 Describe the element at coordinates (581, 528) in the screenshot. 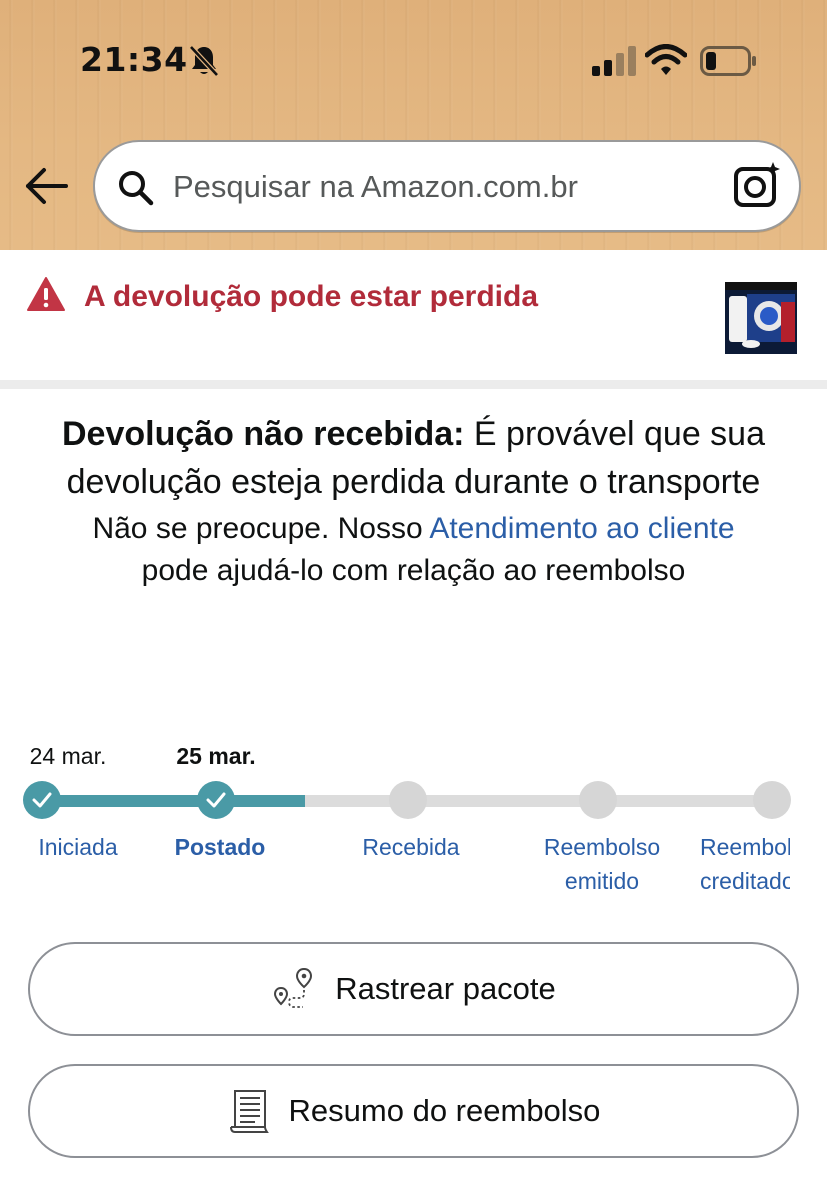

I see `customer-service-link: Atendimento ao cliente` at that location.